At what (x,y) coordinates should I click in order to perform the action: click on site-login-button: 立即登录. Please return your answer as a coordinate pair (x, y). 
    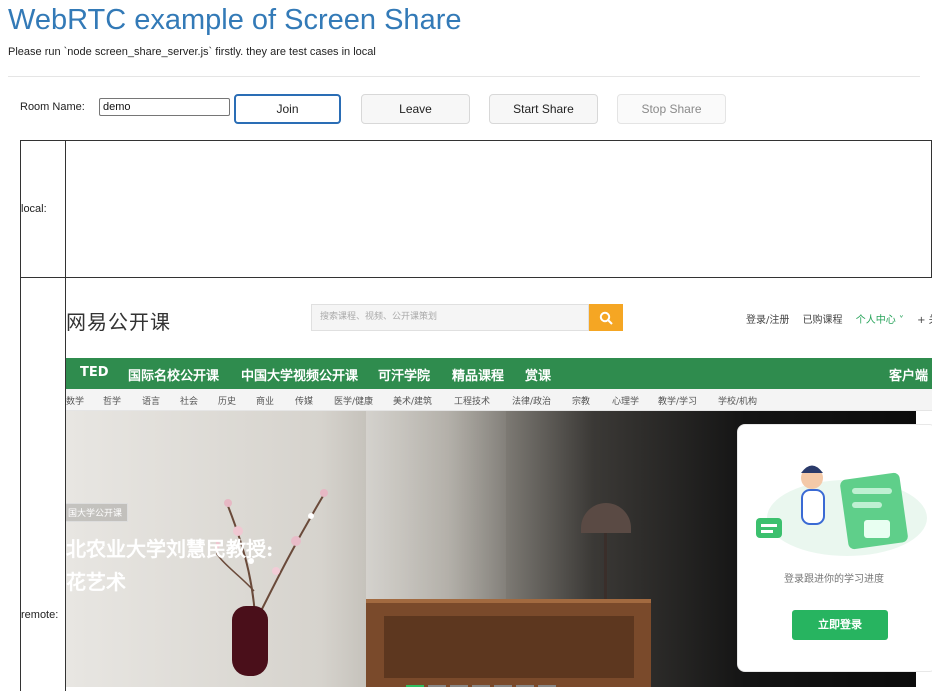
    Looking at the image, I should click on (840, 625).